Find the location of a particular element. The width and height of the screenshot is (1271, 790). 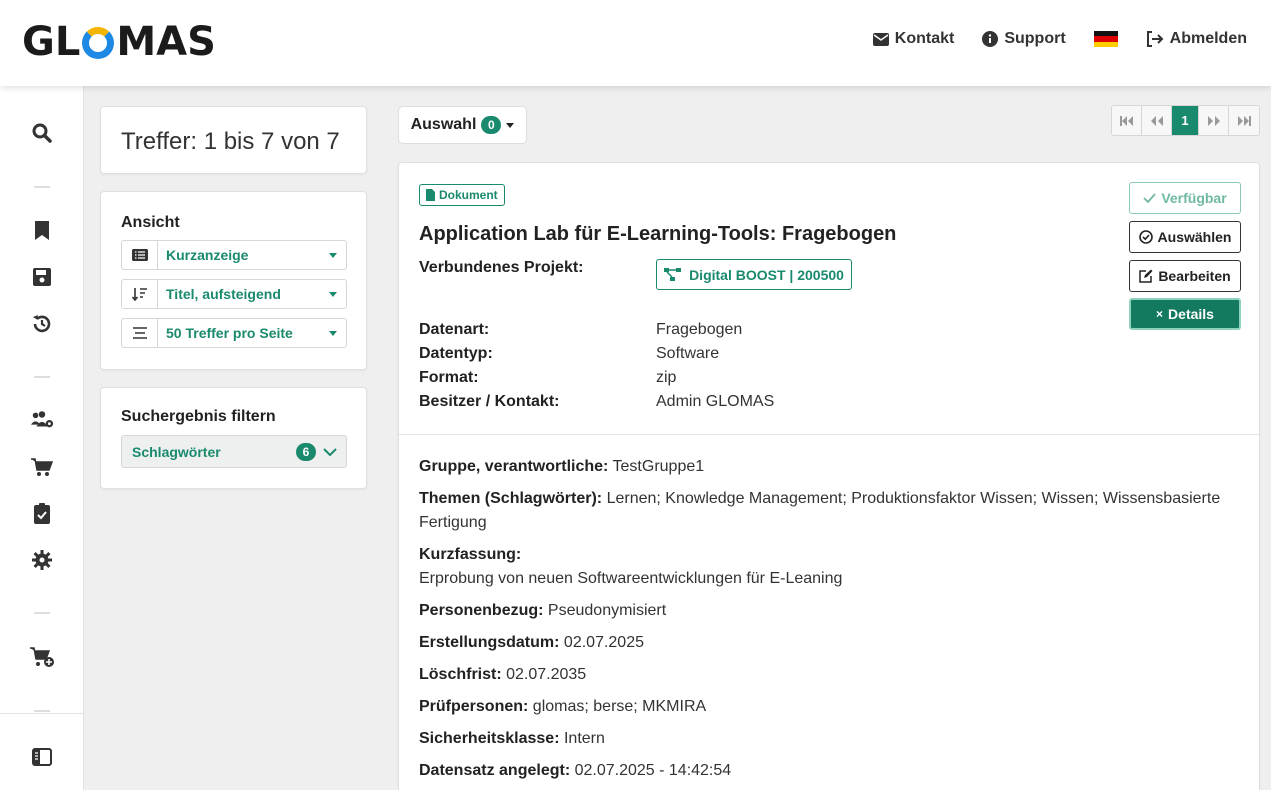

format-label: Format: is located at coordinates (449, 377).